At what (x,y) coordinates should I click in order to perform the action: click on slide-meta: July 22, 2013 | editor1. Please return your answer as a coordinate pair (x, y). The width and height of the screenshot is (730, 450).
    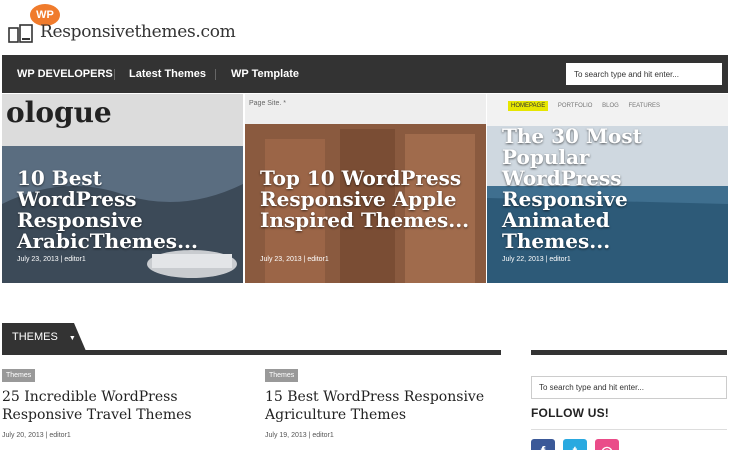
    Looking at the image, I should click on (536, 259).